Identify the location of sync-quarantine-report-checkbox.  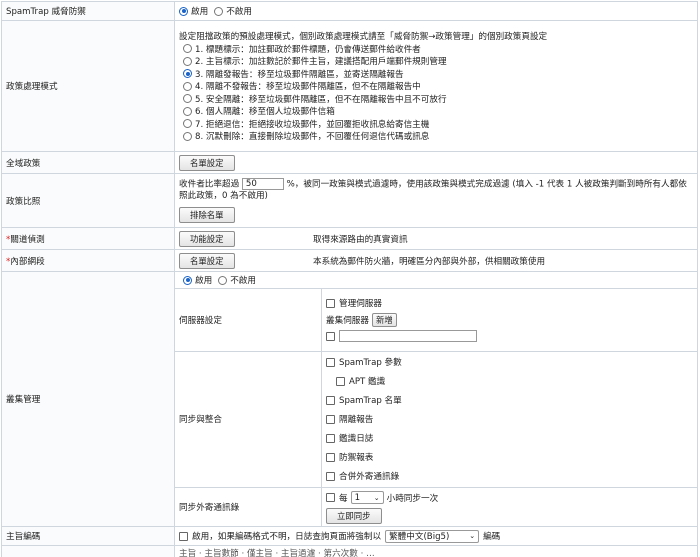
(330, 419).